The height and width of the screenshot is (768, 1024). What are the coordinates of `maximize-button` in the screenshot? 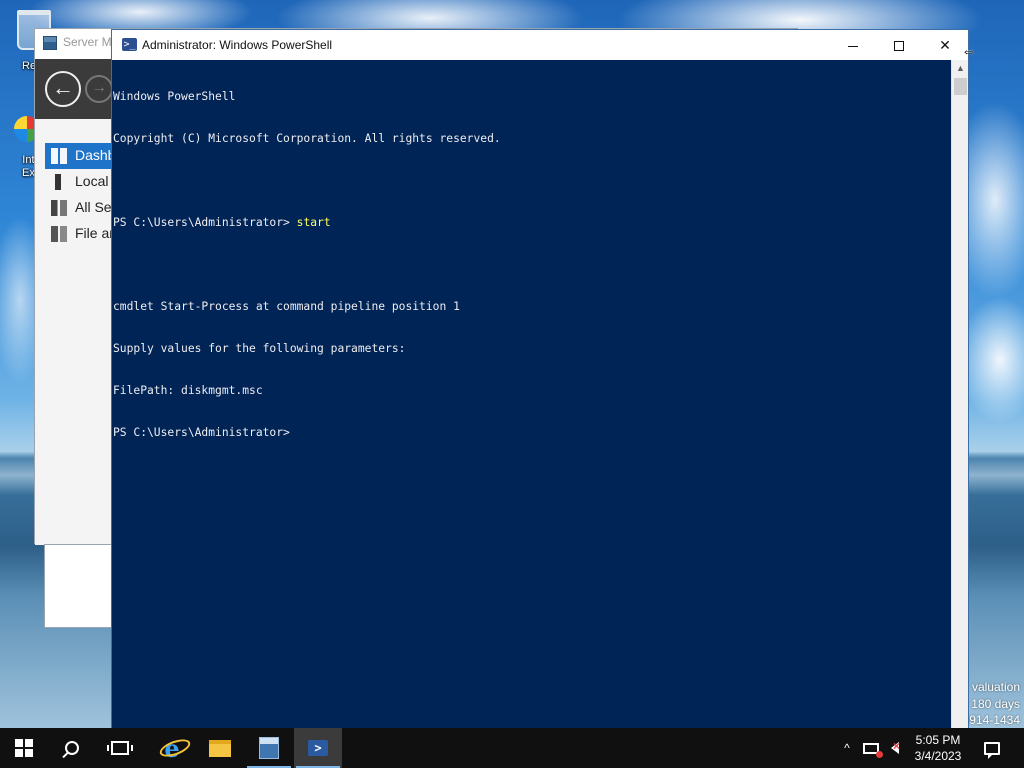 It's located at (899, 45).